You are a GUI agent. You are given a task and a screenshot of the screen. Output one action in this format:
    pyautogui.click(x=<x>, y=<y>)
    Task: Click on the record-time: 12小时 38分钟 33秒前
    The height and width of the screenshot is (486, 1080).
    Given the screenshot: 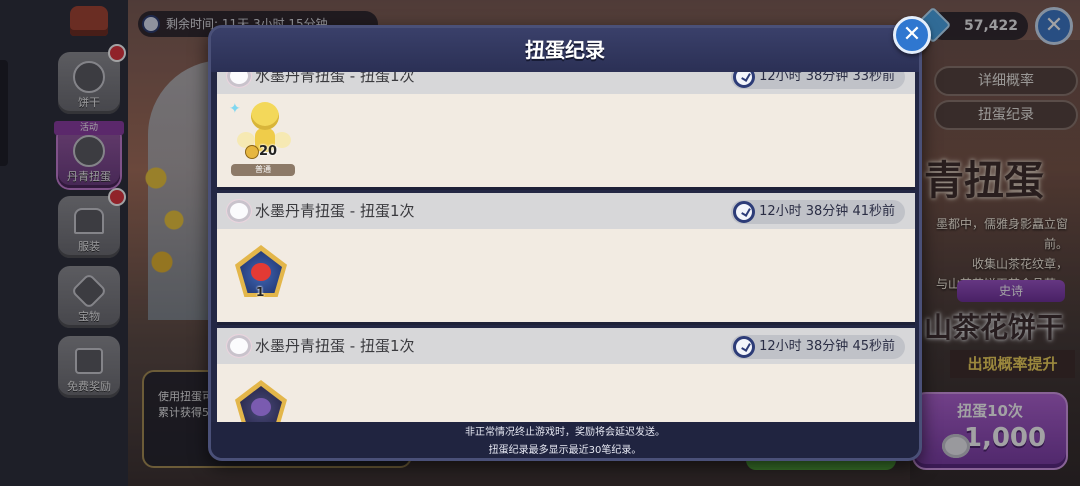 What is the action you would take?
    pyautogui.click(x=818, y=80)
    